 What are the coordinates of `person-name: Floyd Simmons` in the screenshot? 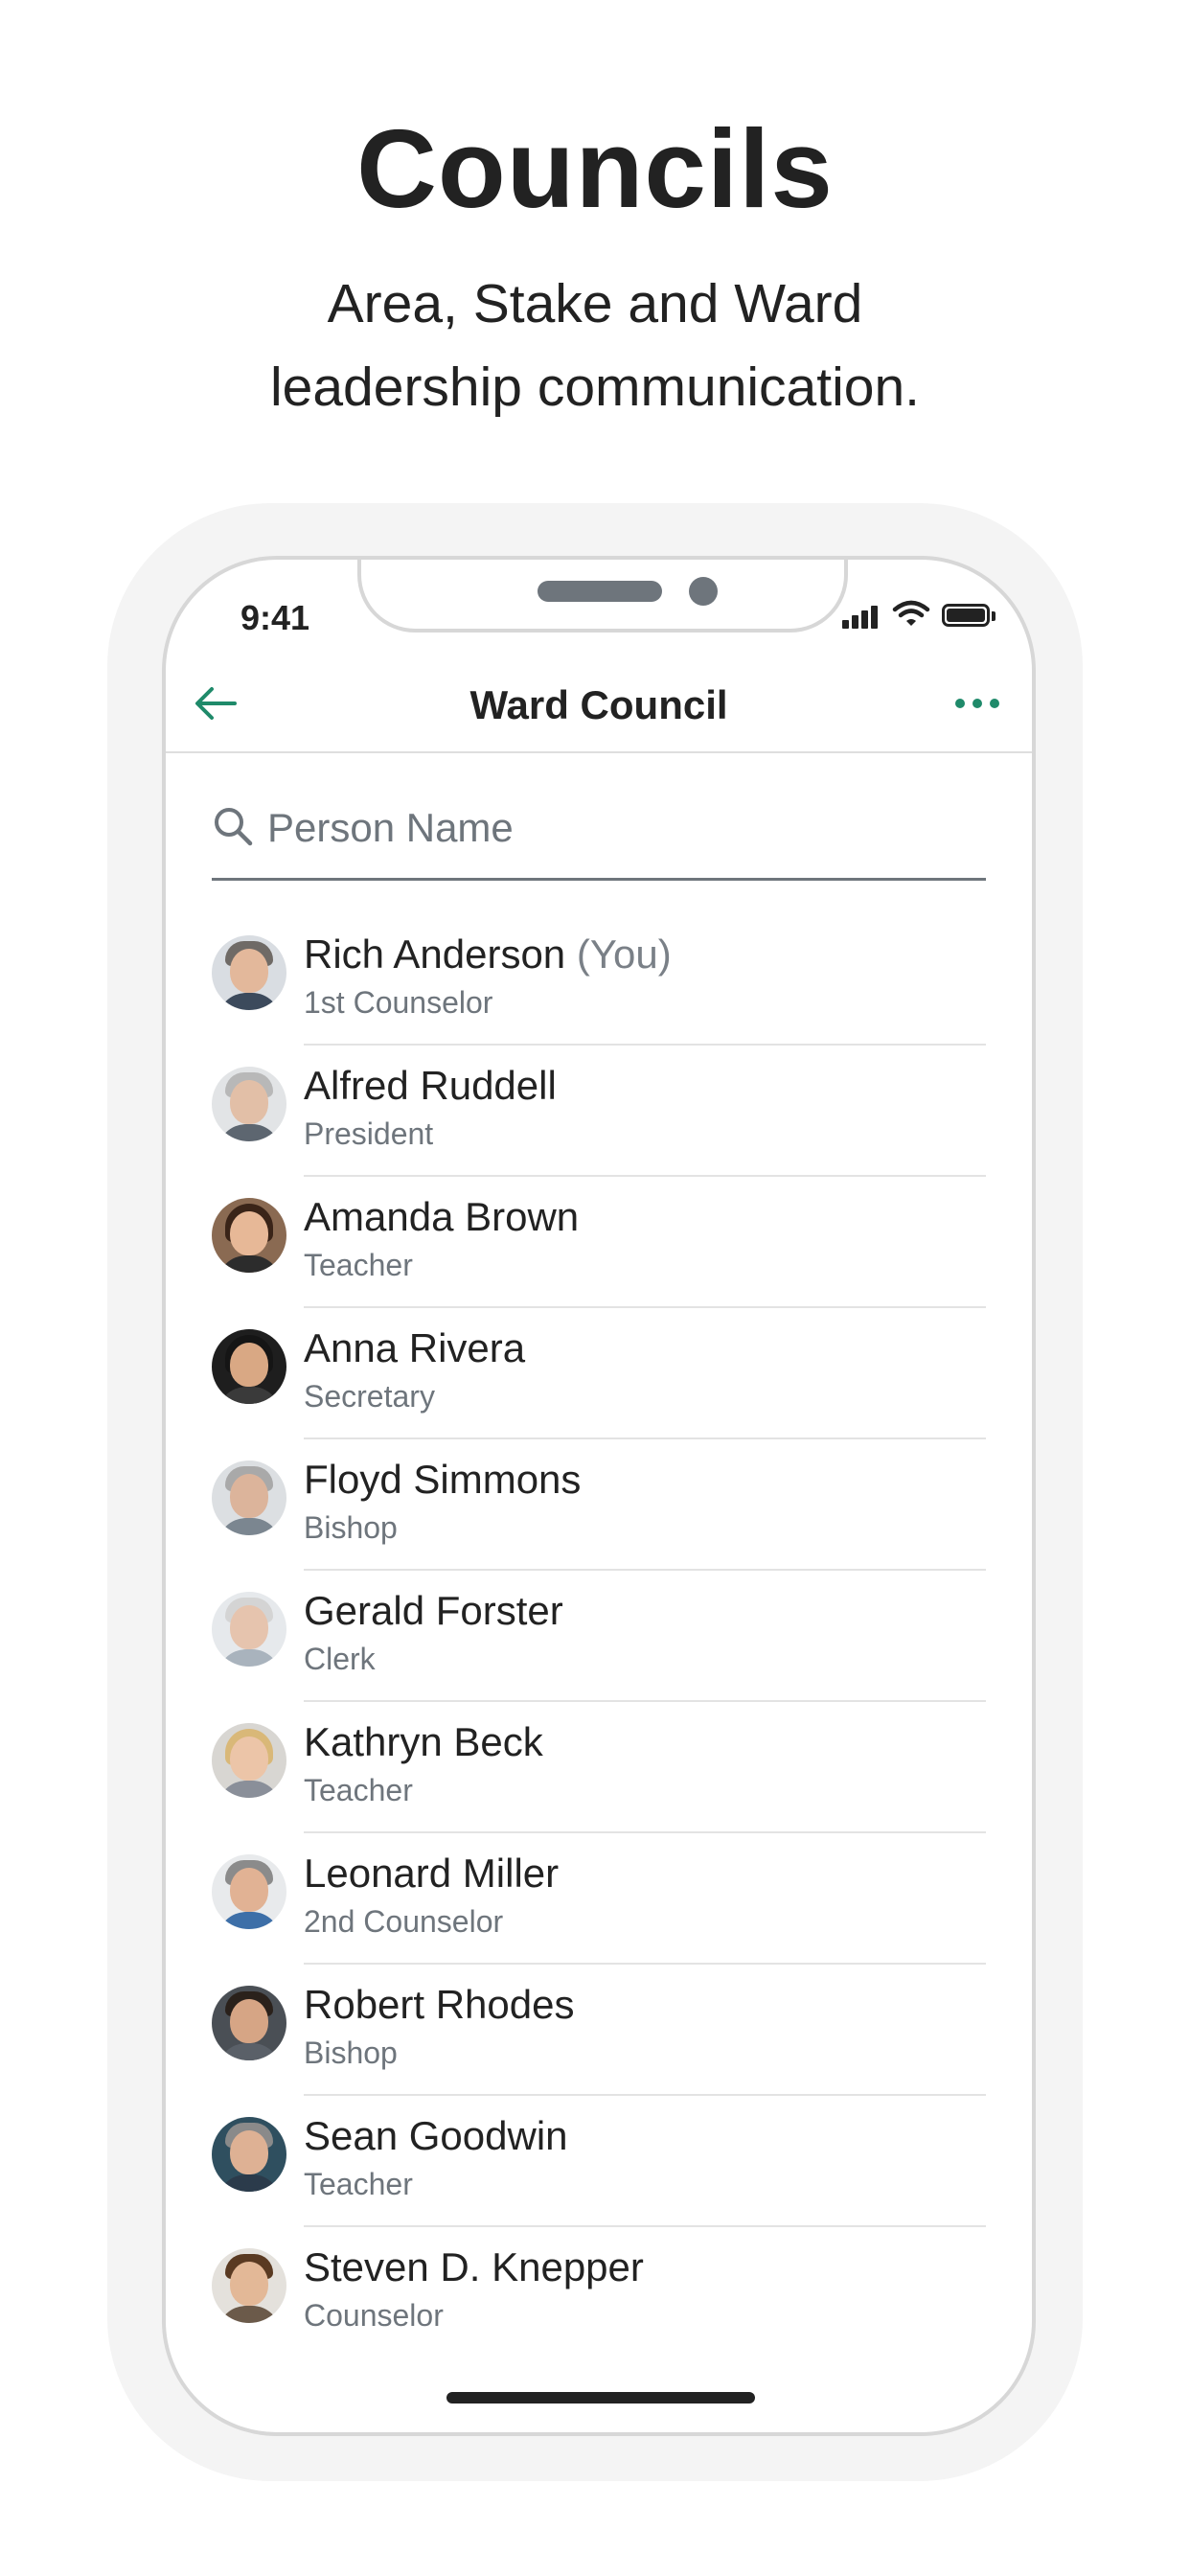 It's located at (443, 1479).